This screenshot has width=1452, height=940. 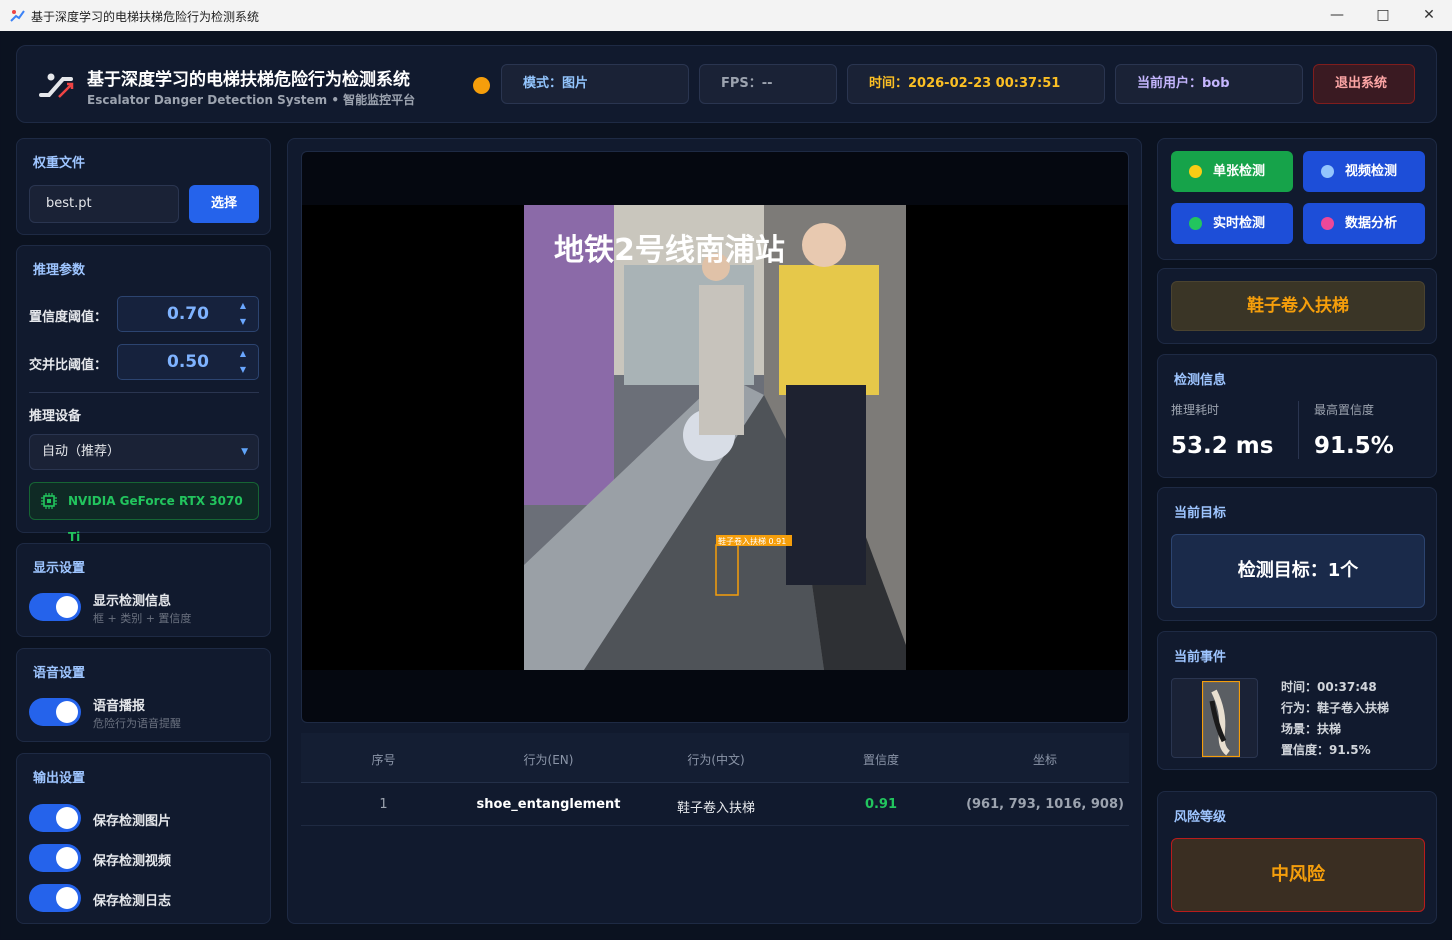 What do you see at coordinates (155, 519) in the screenshot?
I see `gpu-name: NVIDIA GeForce RTX 3070 Ti` at bounding box center [155, 519].